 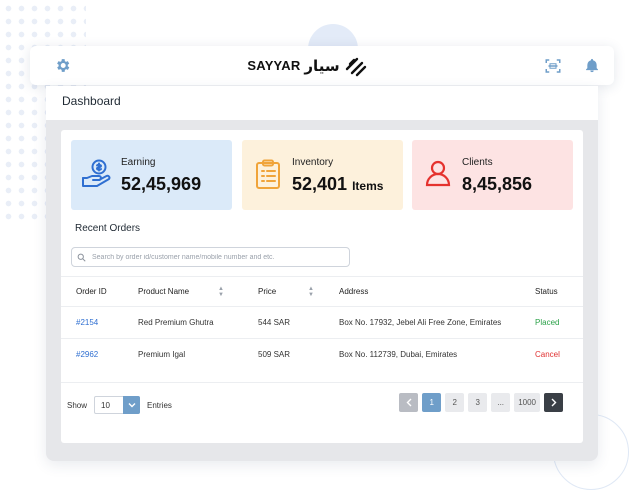 I want to click on logo-mark-icon, so click(x=356, y=66).